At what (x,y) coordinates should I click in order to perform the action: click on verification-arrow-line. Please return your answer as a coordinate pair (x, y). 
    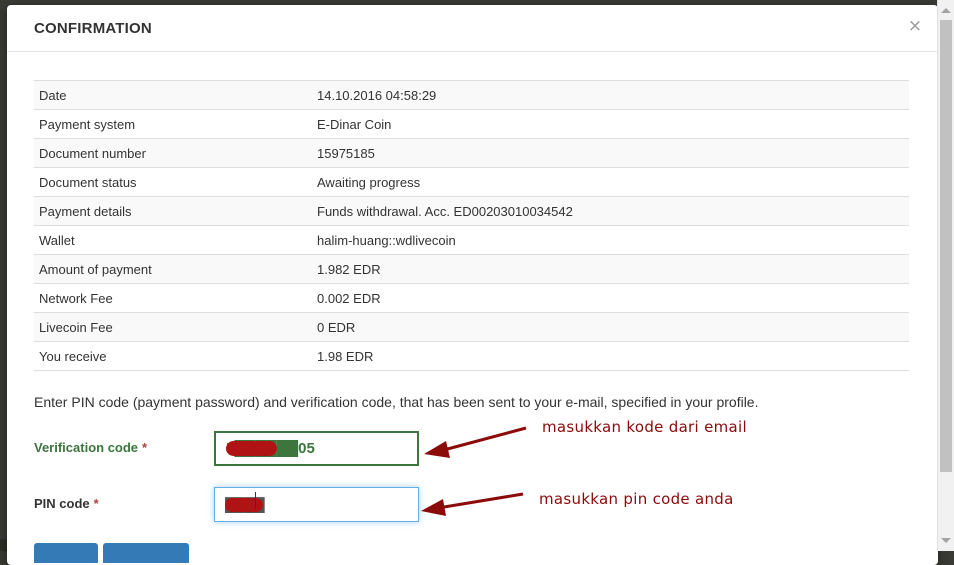
    Looking at the image, I should click on (483, 439).